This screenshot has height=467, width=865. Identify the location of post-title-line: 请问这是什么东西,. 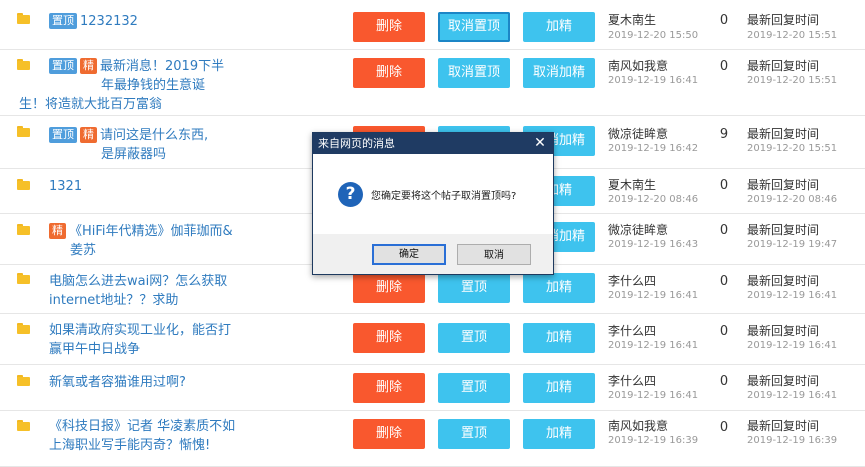
(154, 135).